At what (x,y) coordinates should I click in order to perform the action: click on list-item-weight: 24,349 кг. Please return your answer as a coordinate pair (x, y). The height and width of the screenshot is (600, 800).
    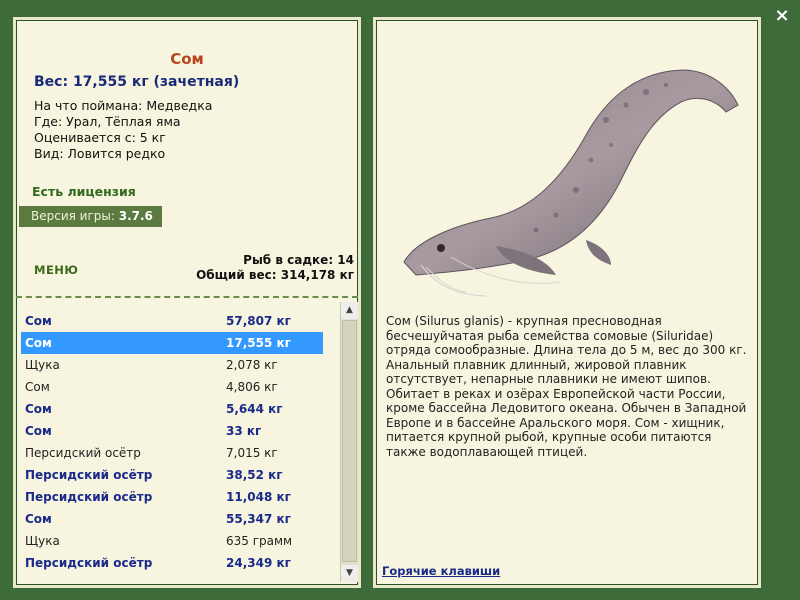
    Looking at the image, I should click on (258, 563).